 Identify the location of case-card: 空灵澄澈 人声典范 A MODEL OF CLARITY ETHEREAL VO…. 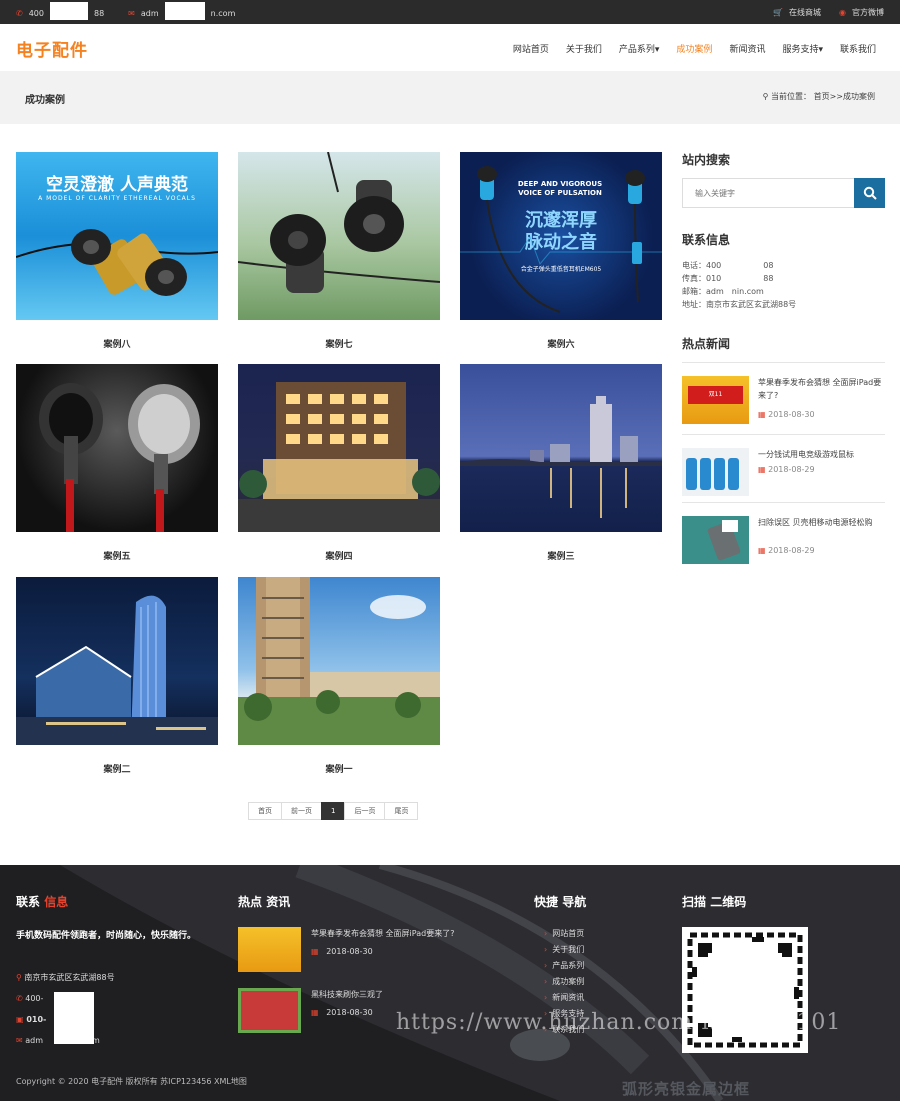
(117, 251).